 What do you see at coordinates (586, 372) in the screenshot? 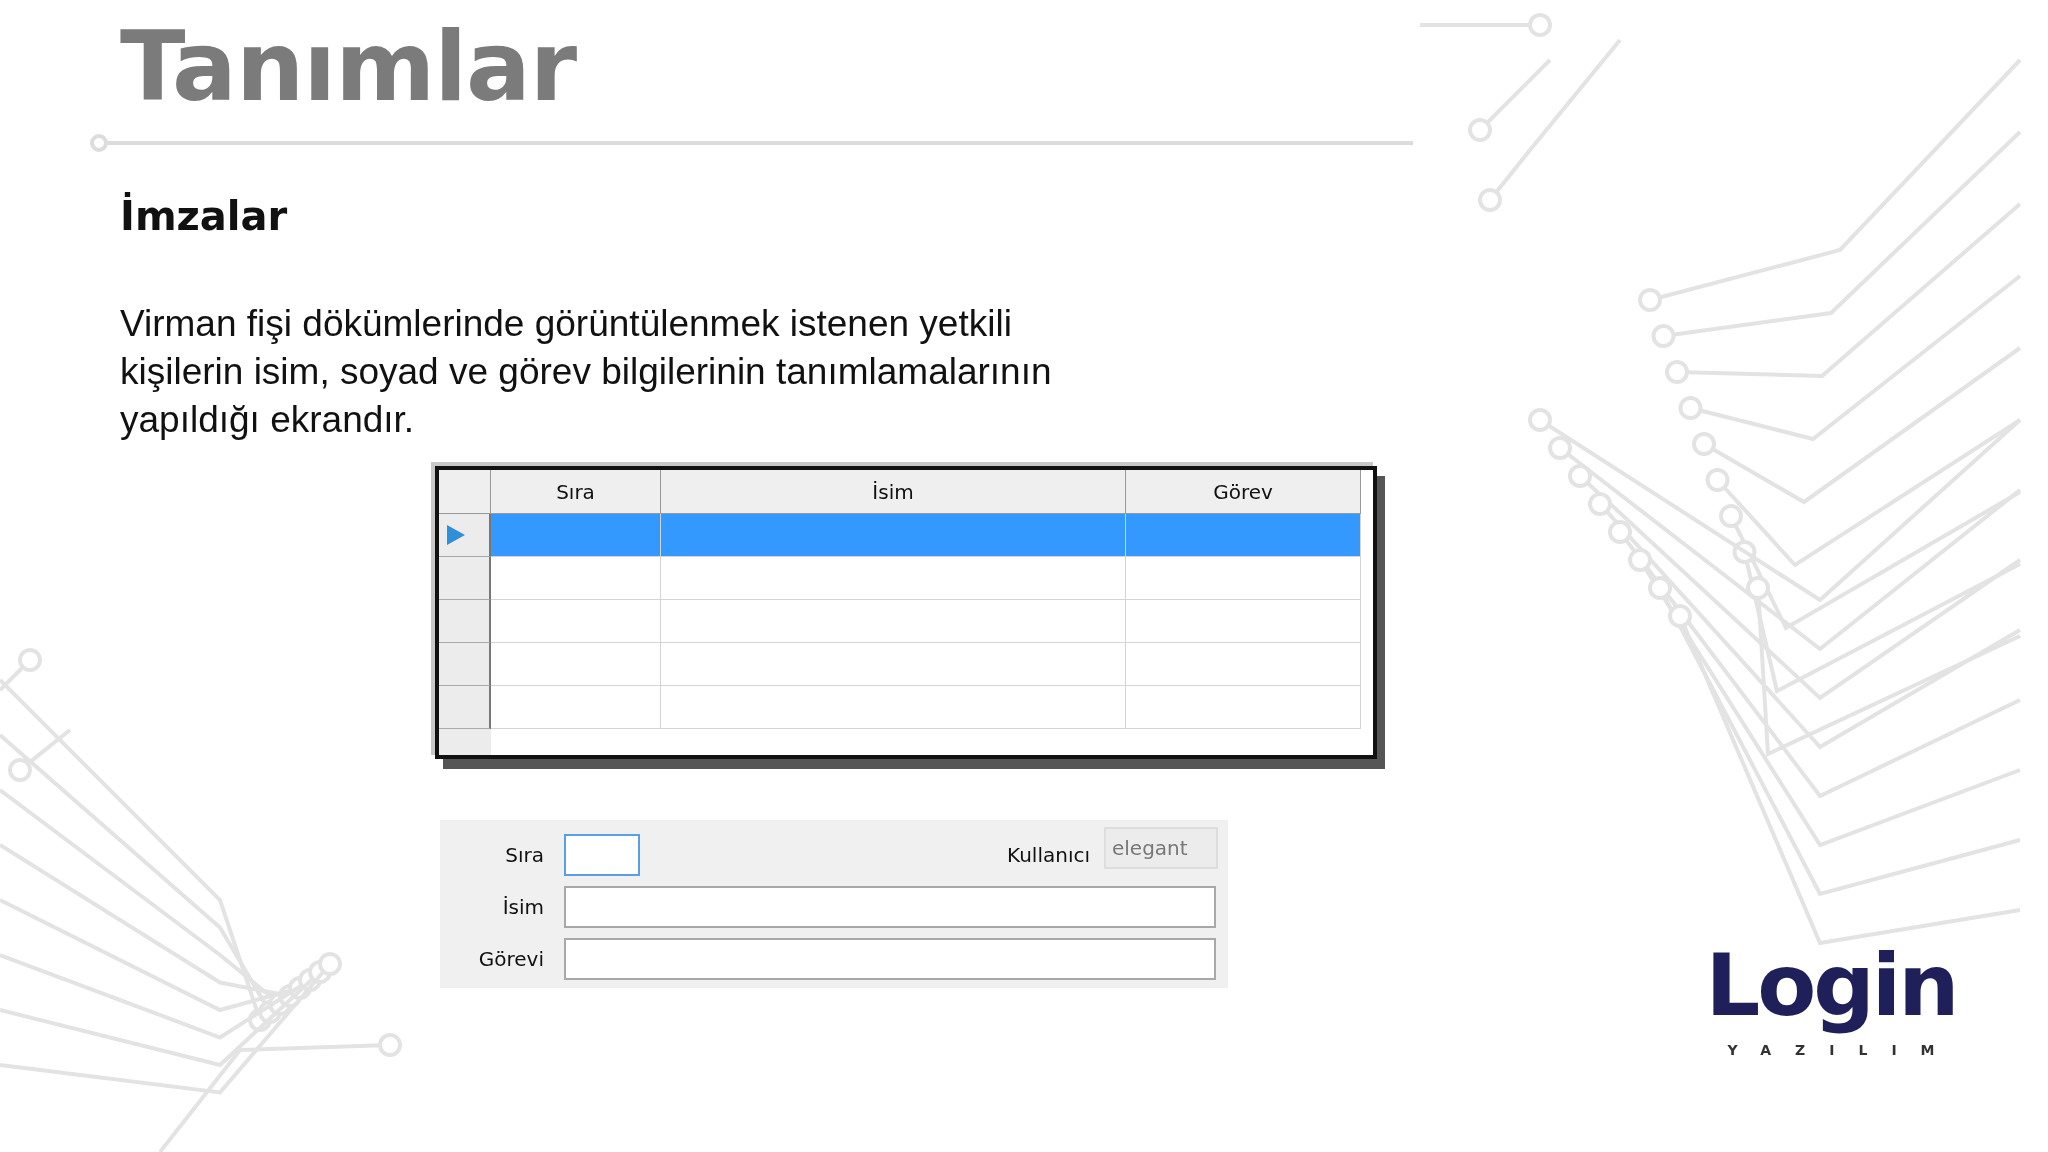
I see `description-text: Virman fişi dökümlerinde görüntülenmek istenen yetkili kişilerin isim, soyad ve görev bilgilerinin tanımlamalarının yapıldığı ekrandır.` at bounding box center [586, 372].